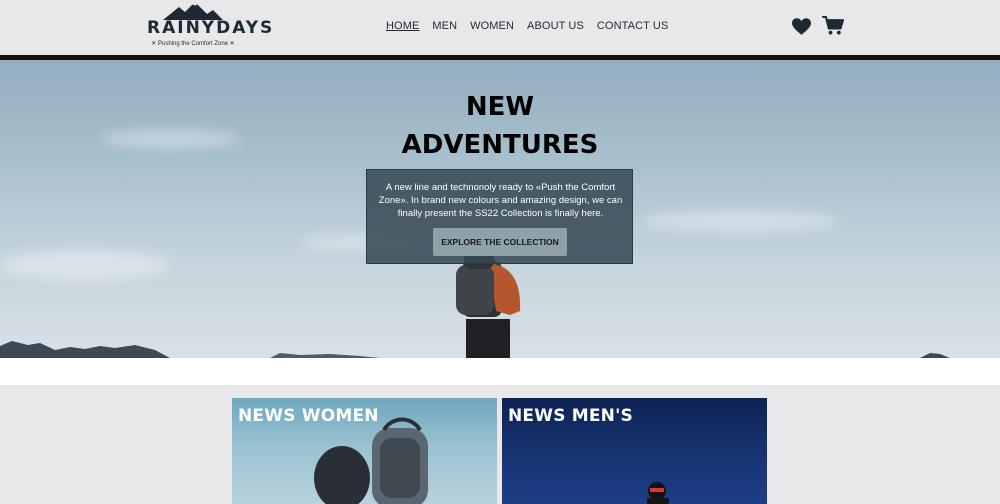  I want to click on brand-tagline: ✕ Pushing the Comfort Zone ✕, so click(193, 44).